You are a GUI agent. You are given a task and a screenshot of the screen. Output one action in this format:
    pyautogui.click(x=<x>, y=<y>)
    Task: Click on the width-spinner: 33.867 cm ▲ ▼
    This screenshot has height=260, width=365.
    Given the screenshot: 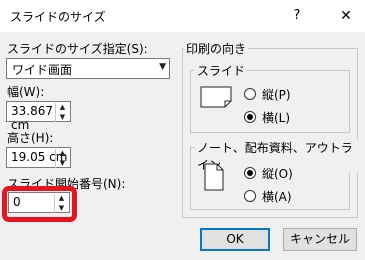 What is the action you would take?
    pyautogui.click(x=38, y=116)
    